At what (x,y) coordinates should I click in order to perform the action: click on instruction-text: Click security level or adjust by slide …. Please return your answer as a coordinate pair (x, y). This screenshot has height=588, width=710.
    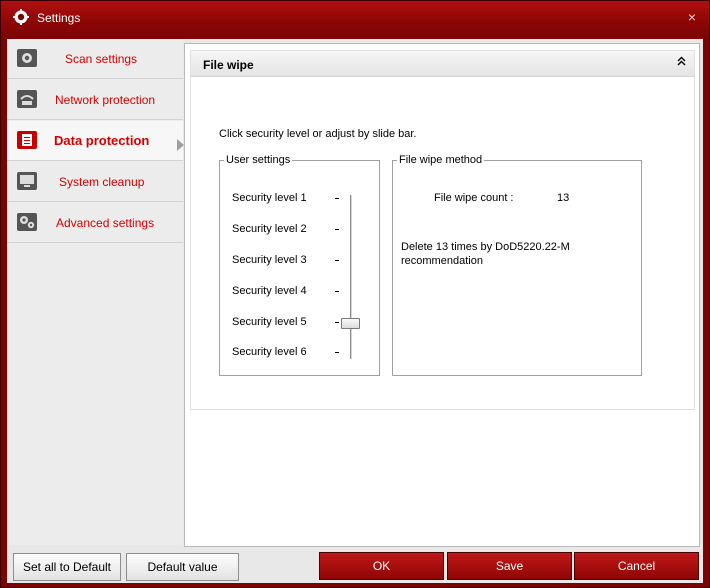
    Looking at the image, I should click on (318, 134).